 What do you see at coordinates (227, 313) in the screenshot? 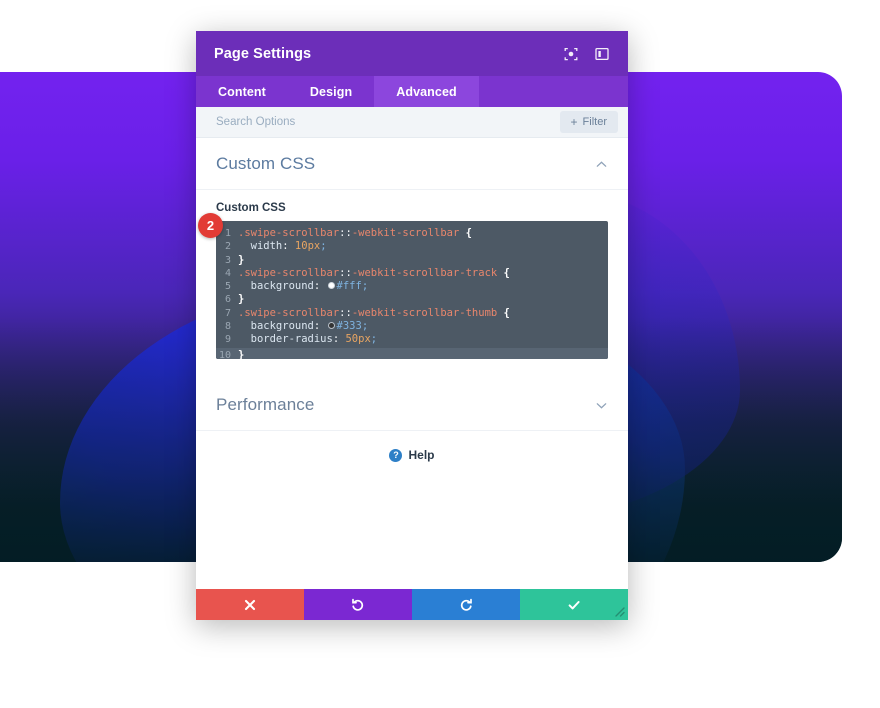
I see `code-line-number: 7` at bounding box center [227, 313].